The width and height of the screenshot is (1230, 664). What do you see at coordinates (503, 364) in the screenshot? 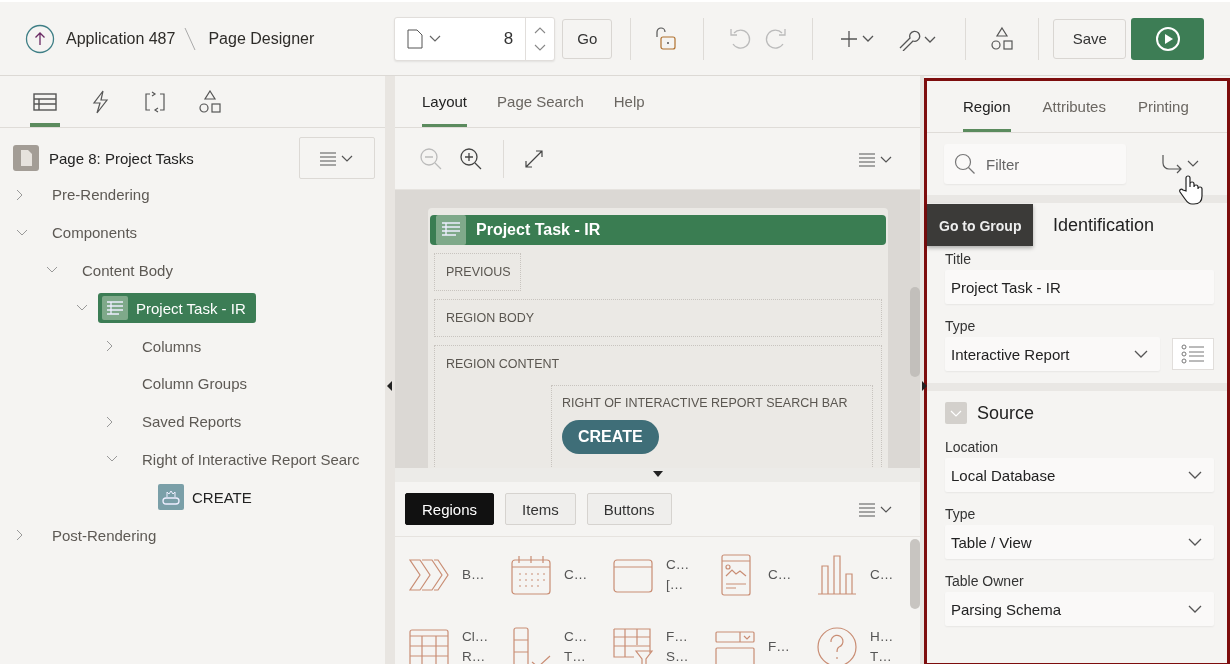
I see `slot-label: REGION CONTENT` at bounding box center [503, 364].